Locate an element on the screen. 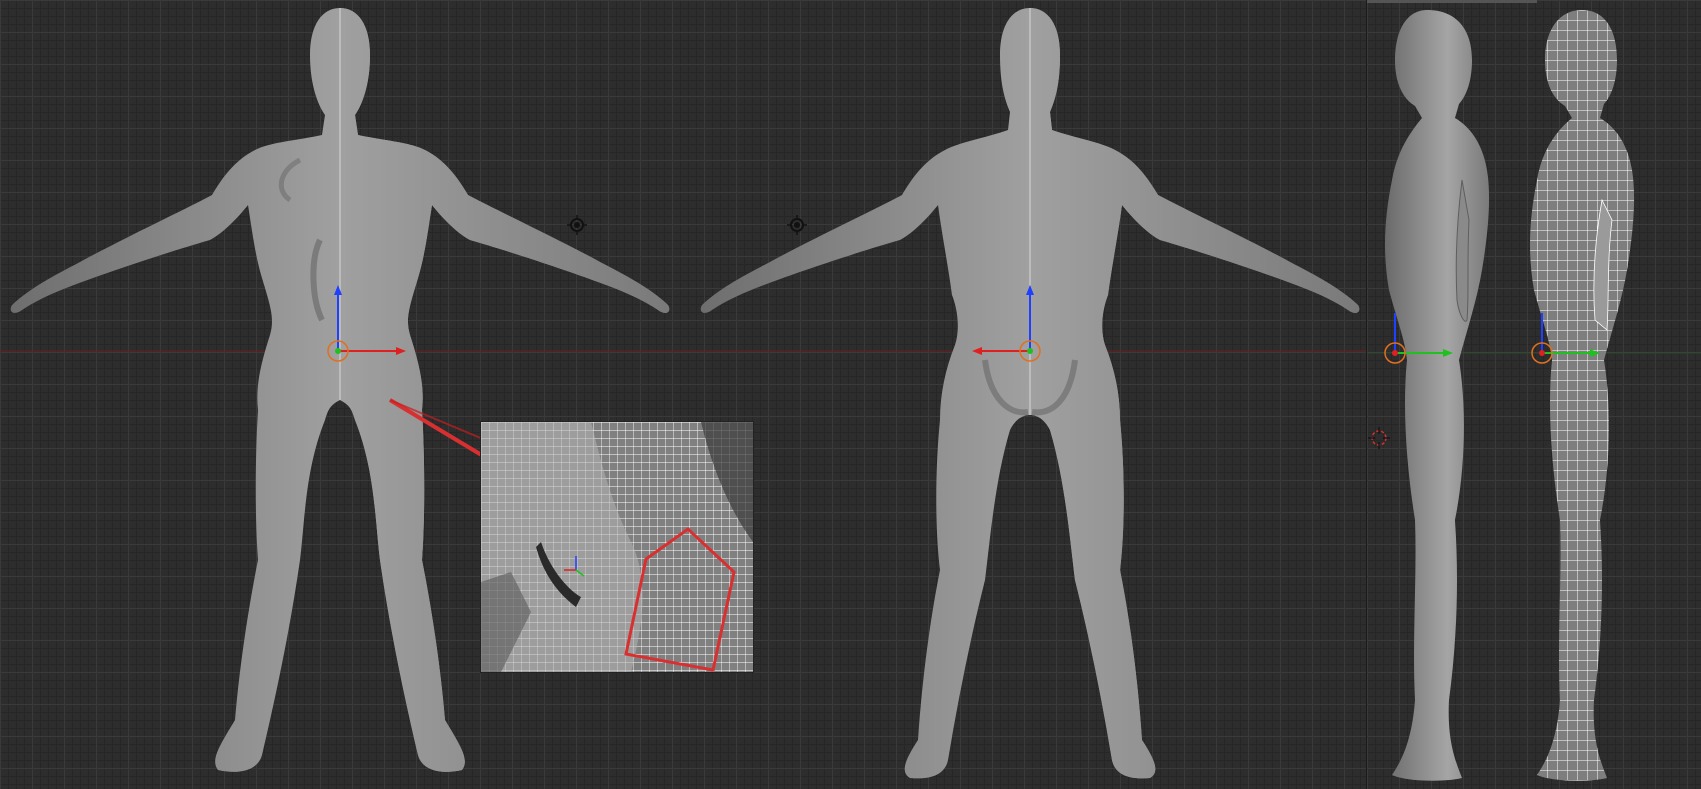 Image resolution: width=1701 pixels, height=789 pixels. figure-side-wireframe is located at coordinates (1582, 395).